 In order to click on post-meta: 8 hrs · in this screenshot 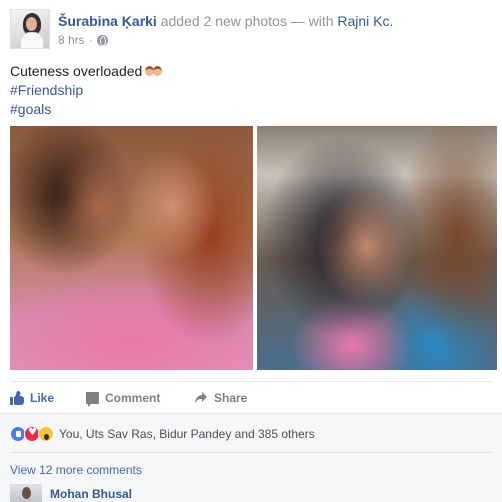, I will do `click(83, 40)`.